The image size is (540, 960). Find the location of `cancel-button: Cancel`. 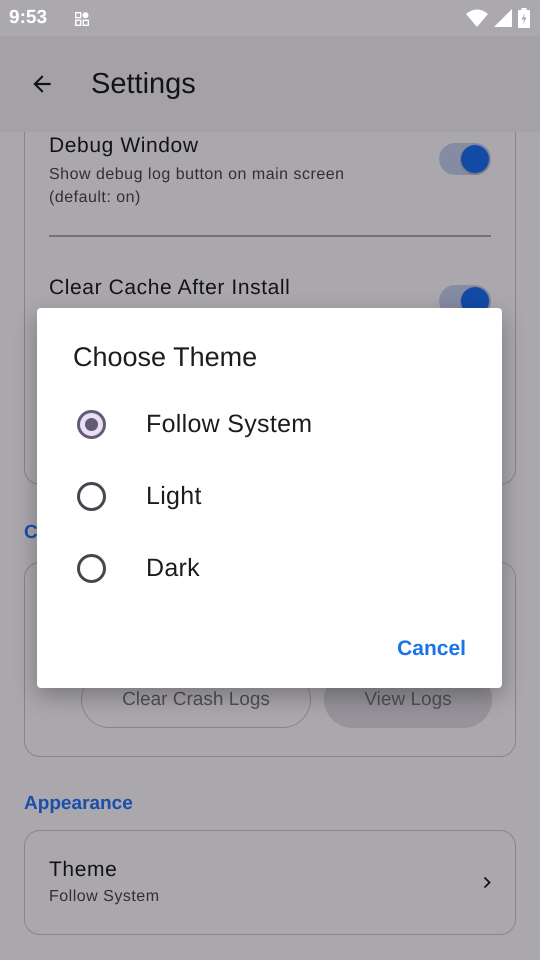

cancel-button: Cancel is located at coordinates (431, 649).